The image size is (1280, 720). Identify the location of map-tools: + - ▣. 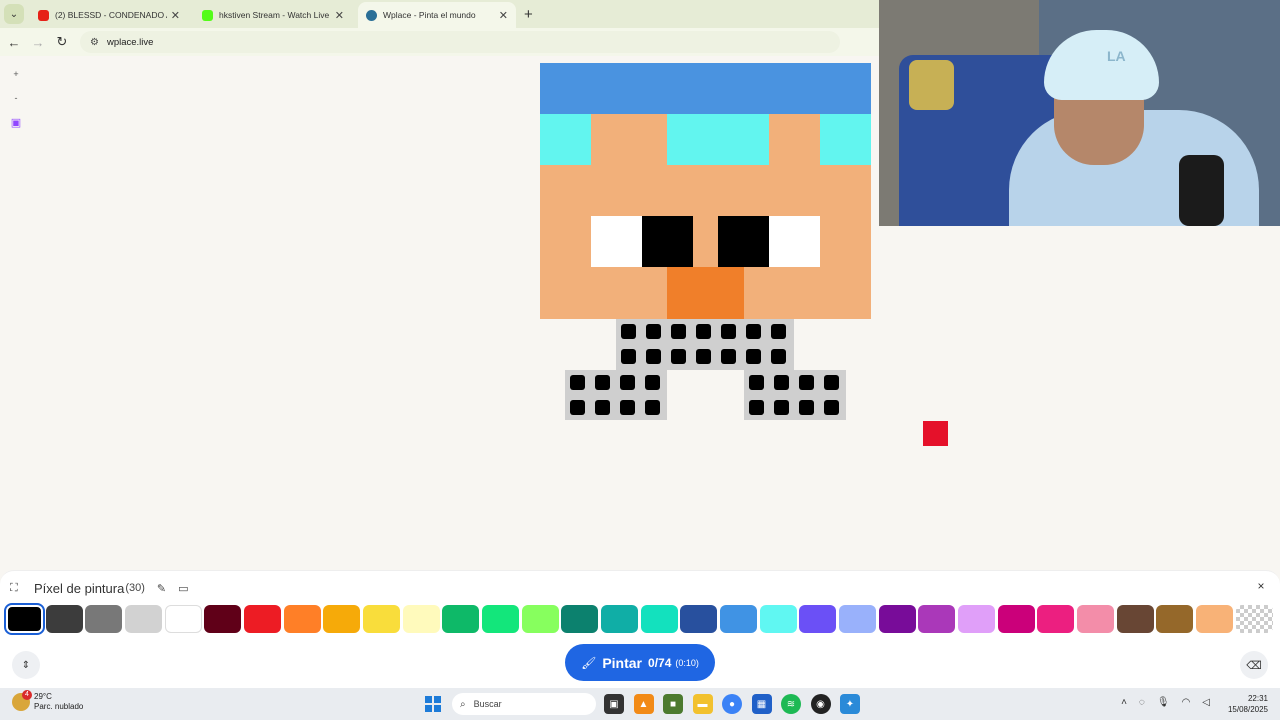
(16, 100).